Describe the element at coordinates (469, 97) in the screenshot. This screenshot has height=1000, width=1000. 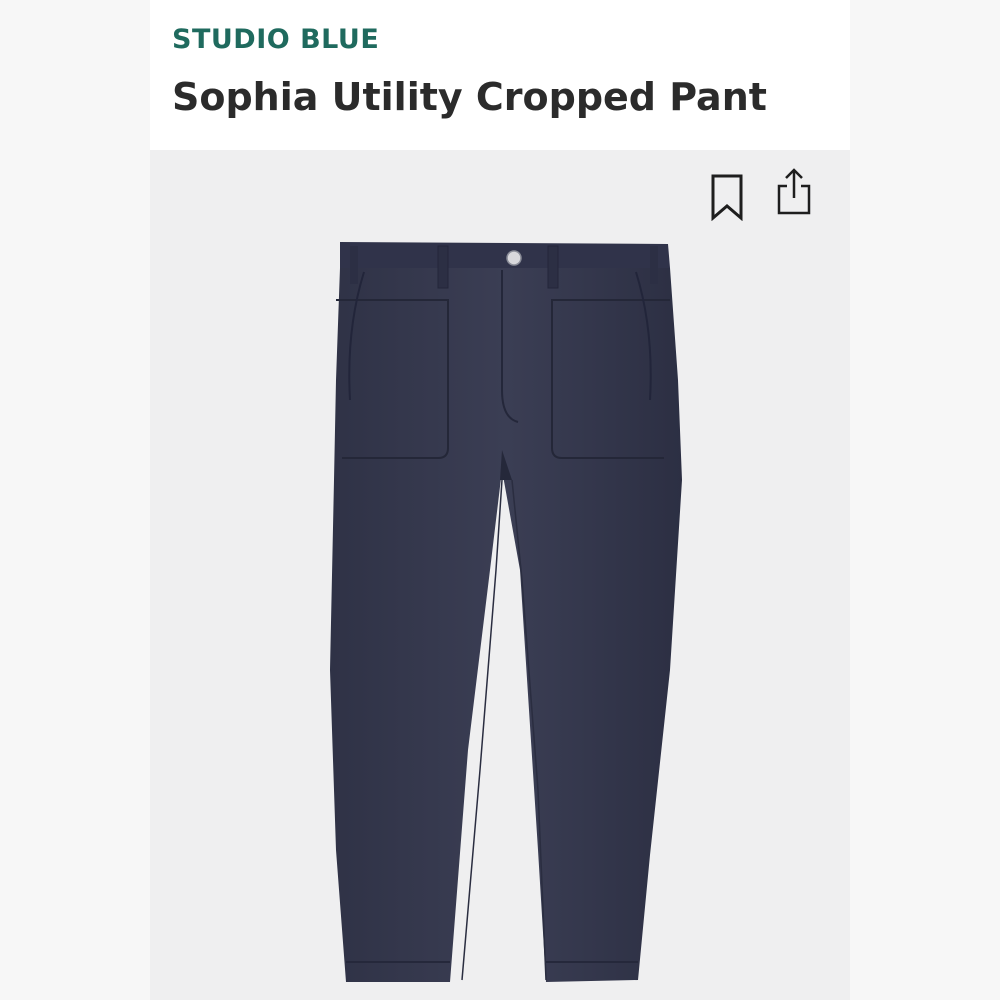
I see `product-title: Sophia Utility Cropped Pant` at that location.